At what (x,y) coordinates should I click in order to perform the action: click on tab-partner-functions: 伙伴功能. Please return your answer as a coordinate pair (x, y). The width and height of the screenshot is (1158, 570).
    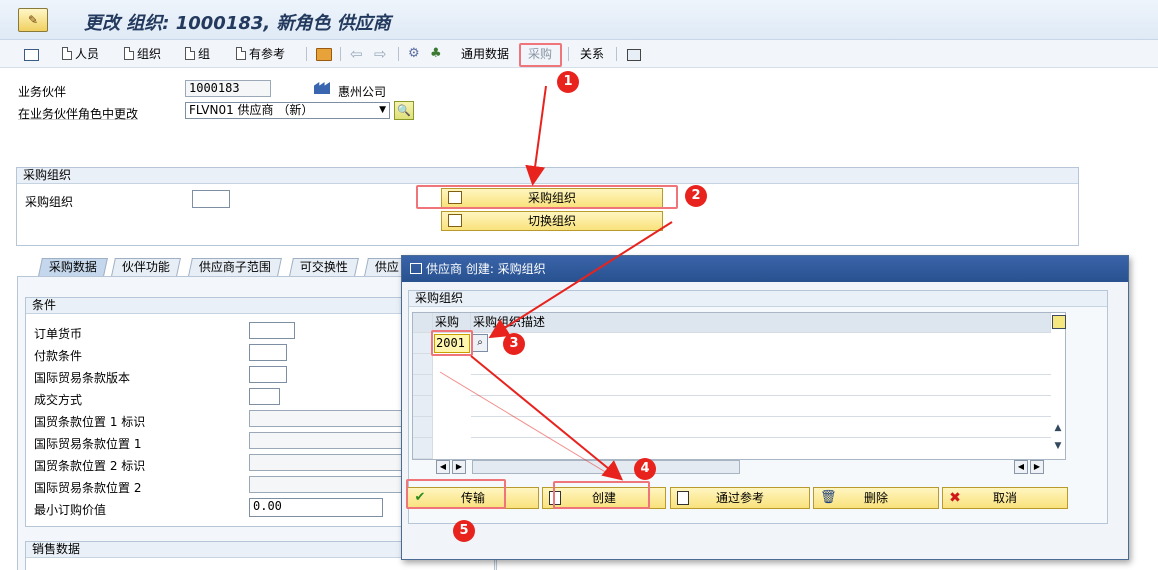
    Looking at the image, I should click on (146, 267).